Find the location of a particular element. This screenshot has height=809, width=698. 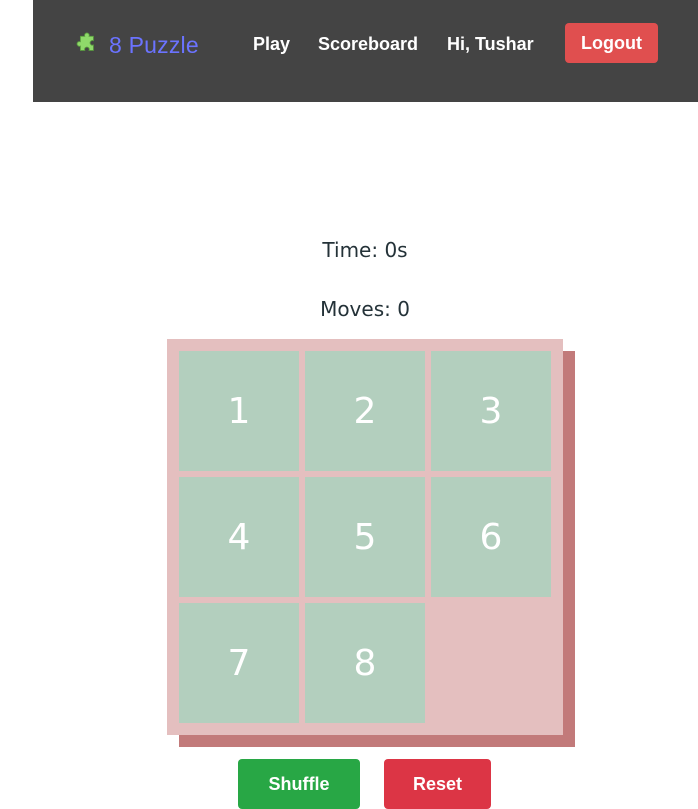

puzzle-tile-2: 2 is located at coordinates (365, 411).